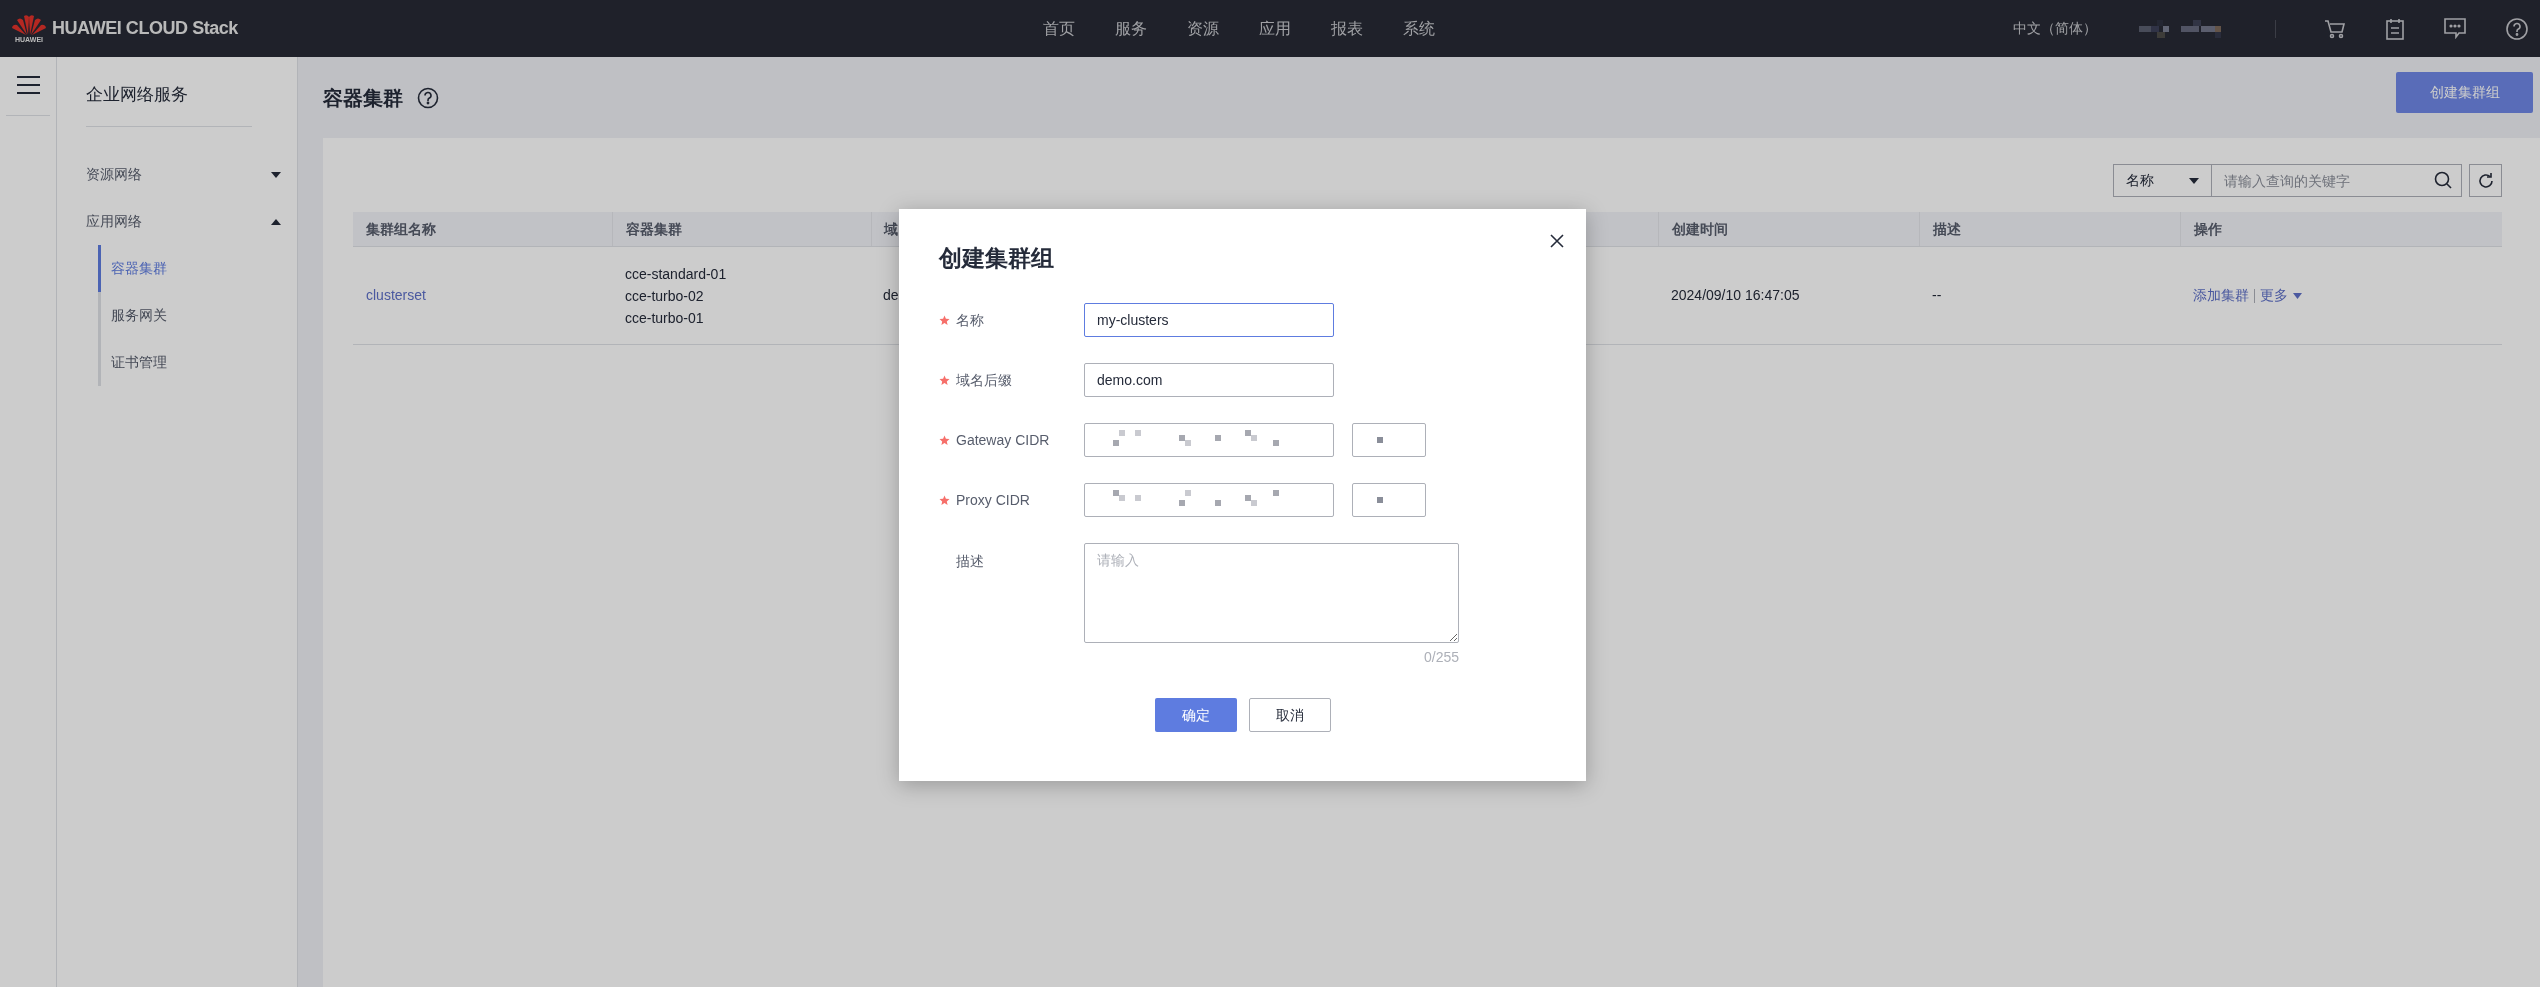 This screenshot has height=987, width=2540. What do you see at coordinates (2221, 295) in the screenshot?
I see `action-link: 添加集群` at bounding box center [2221, 295].